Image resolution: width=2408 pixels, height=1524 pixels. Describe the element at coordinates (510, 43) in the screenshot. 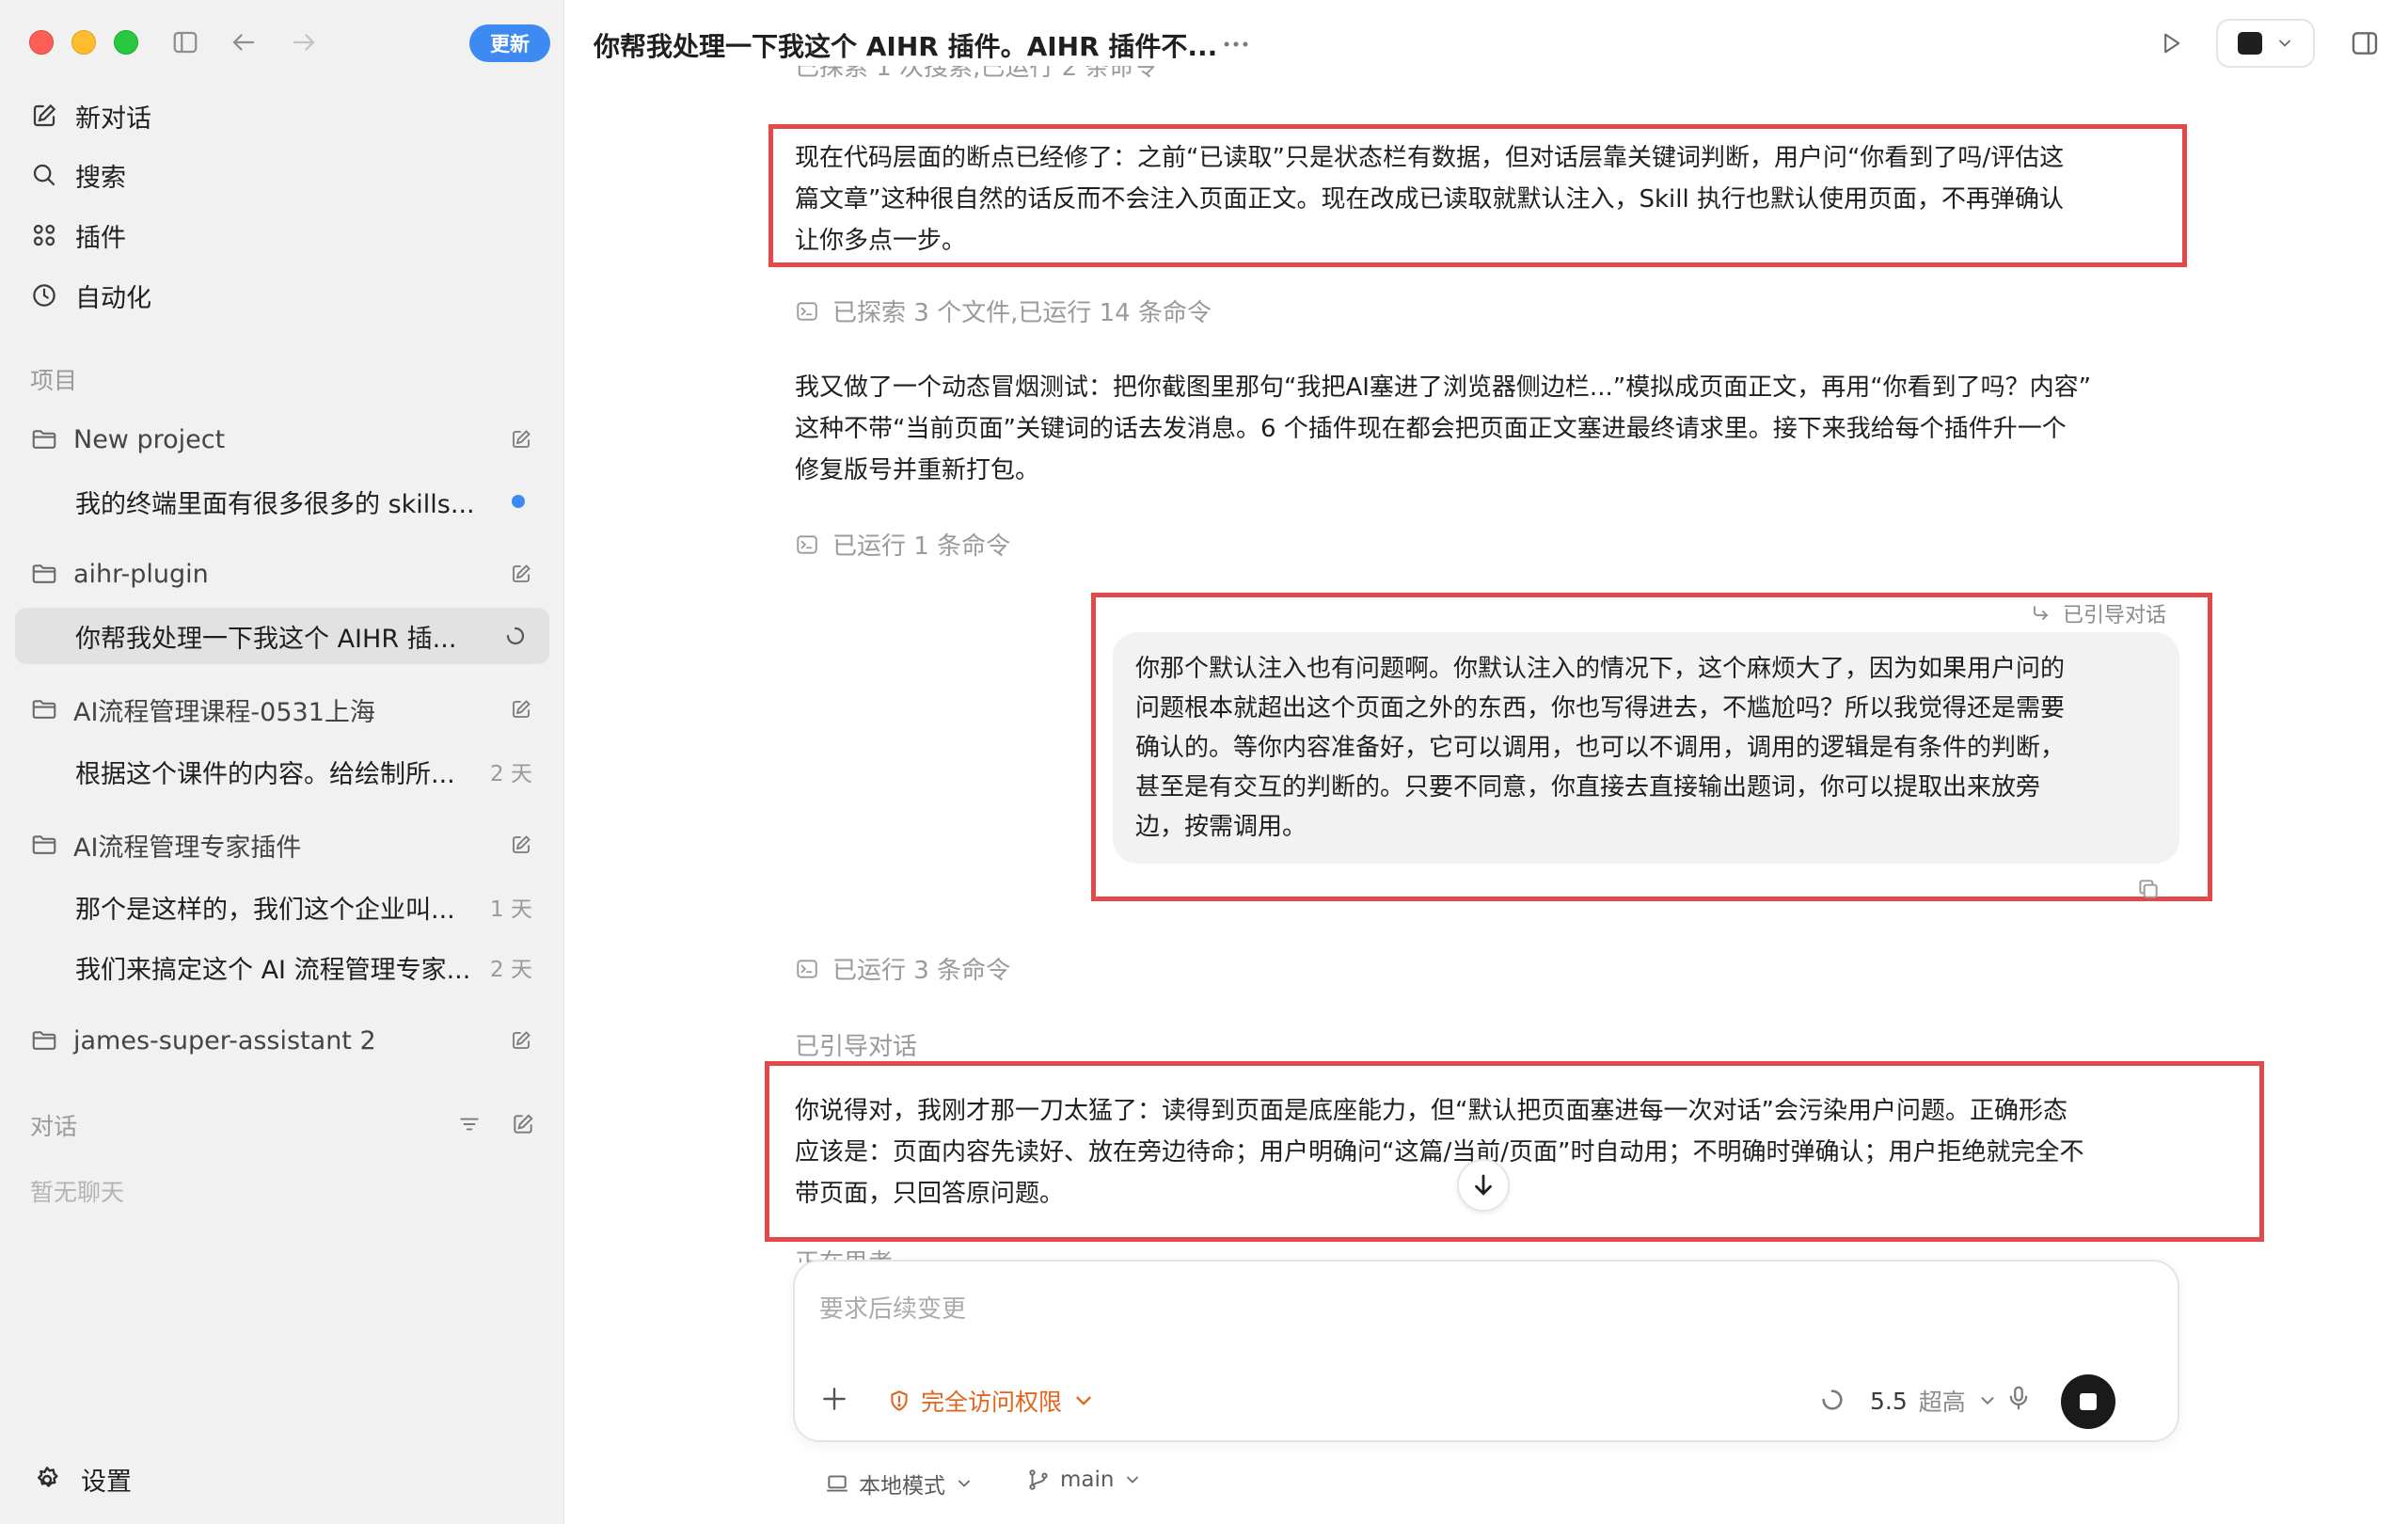

I see `update-button: 更新` at that location.